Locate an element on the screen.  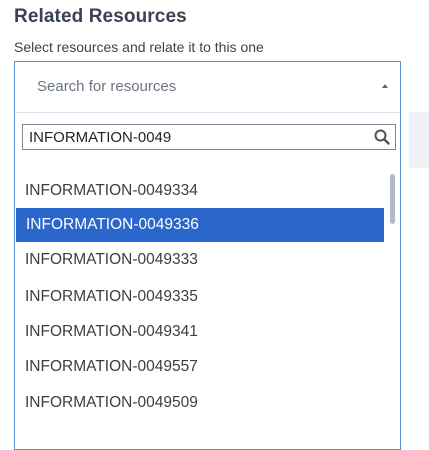
list-item-selected: INFORMATION-0049336 is located at coordinates (200, 225).